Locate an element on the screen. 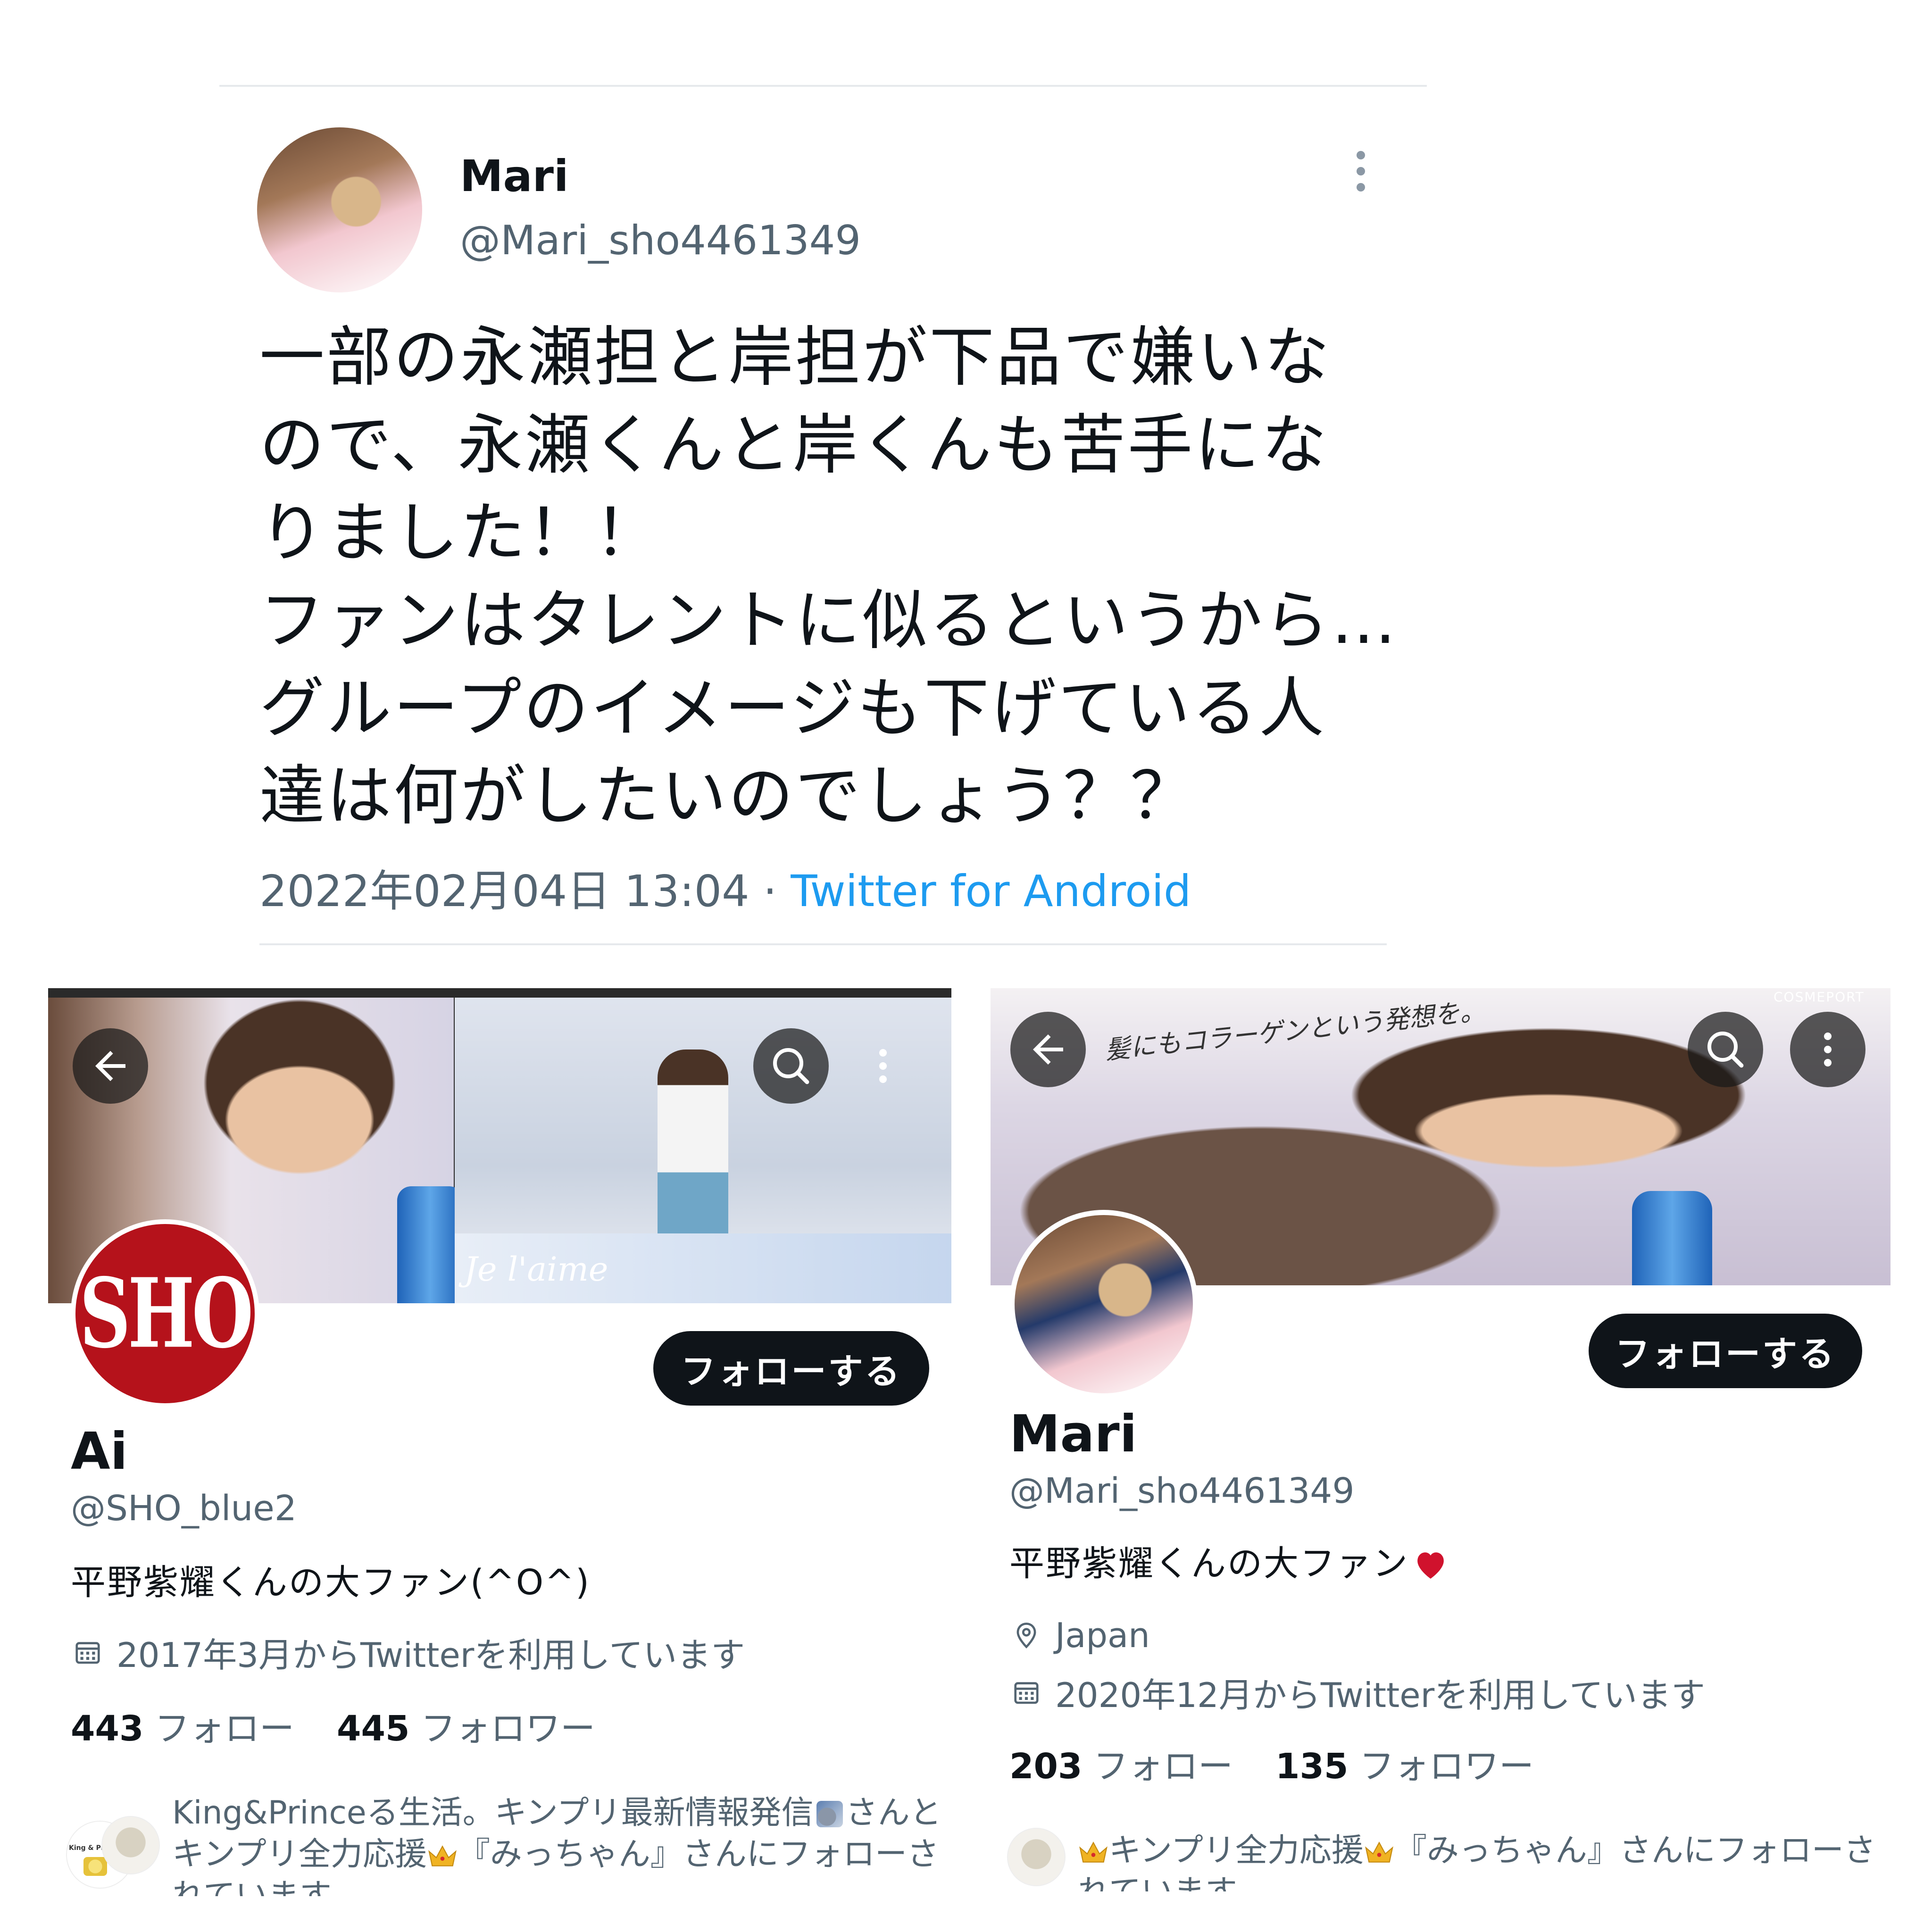  followers-link: 445 フォロワー is located at coordinates (466, 1728).